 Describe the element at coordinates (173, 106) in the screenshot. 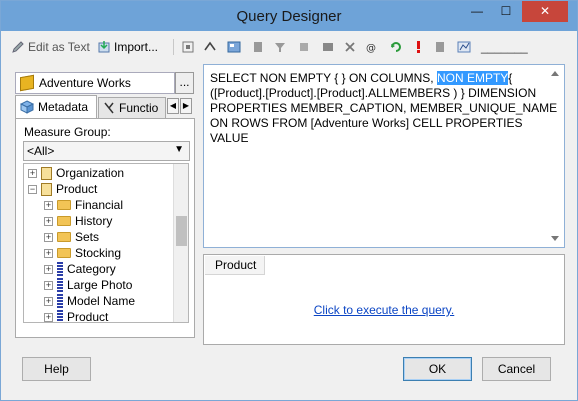

I see `tab-scroll-left-button: ◀` at that location.